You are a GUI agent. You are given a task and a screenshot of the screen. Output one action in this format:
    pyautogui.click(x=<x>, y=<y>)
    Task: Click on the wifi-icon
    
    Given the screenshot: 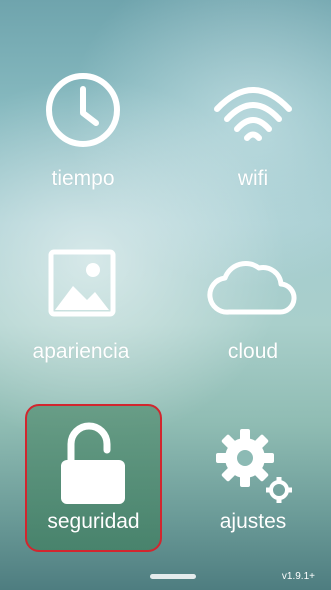 What is the action you would take?
    pyautogui.click(x=253, y=114)
    